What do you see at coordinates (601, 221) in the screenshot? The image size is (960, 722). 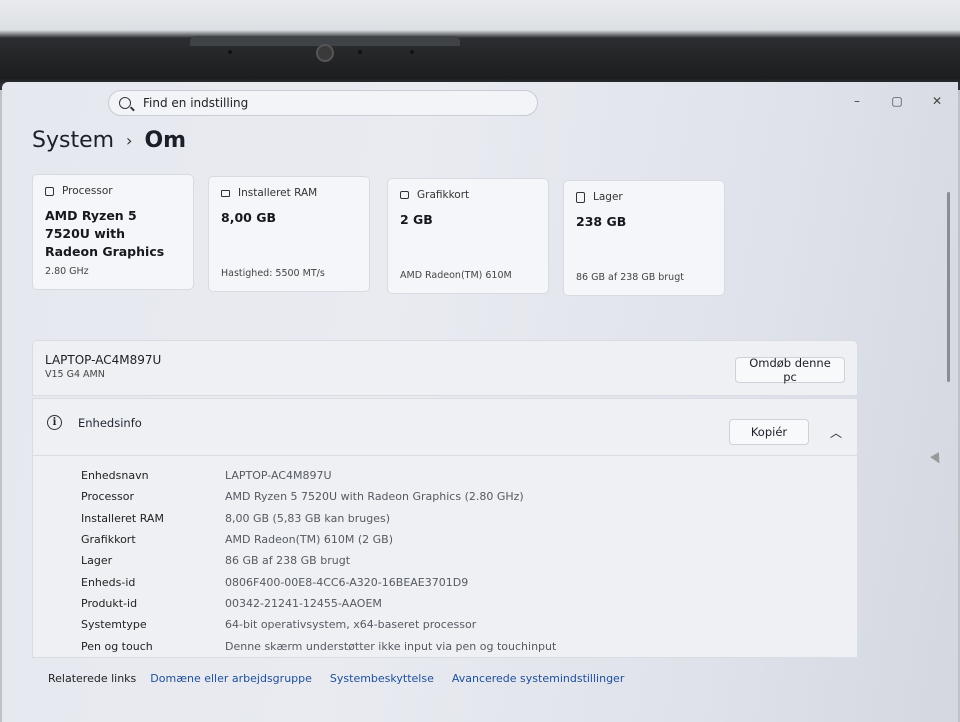 I see `card-value: 238 GB` at bounding box center [601, 221].